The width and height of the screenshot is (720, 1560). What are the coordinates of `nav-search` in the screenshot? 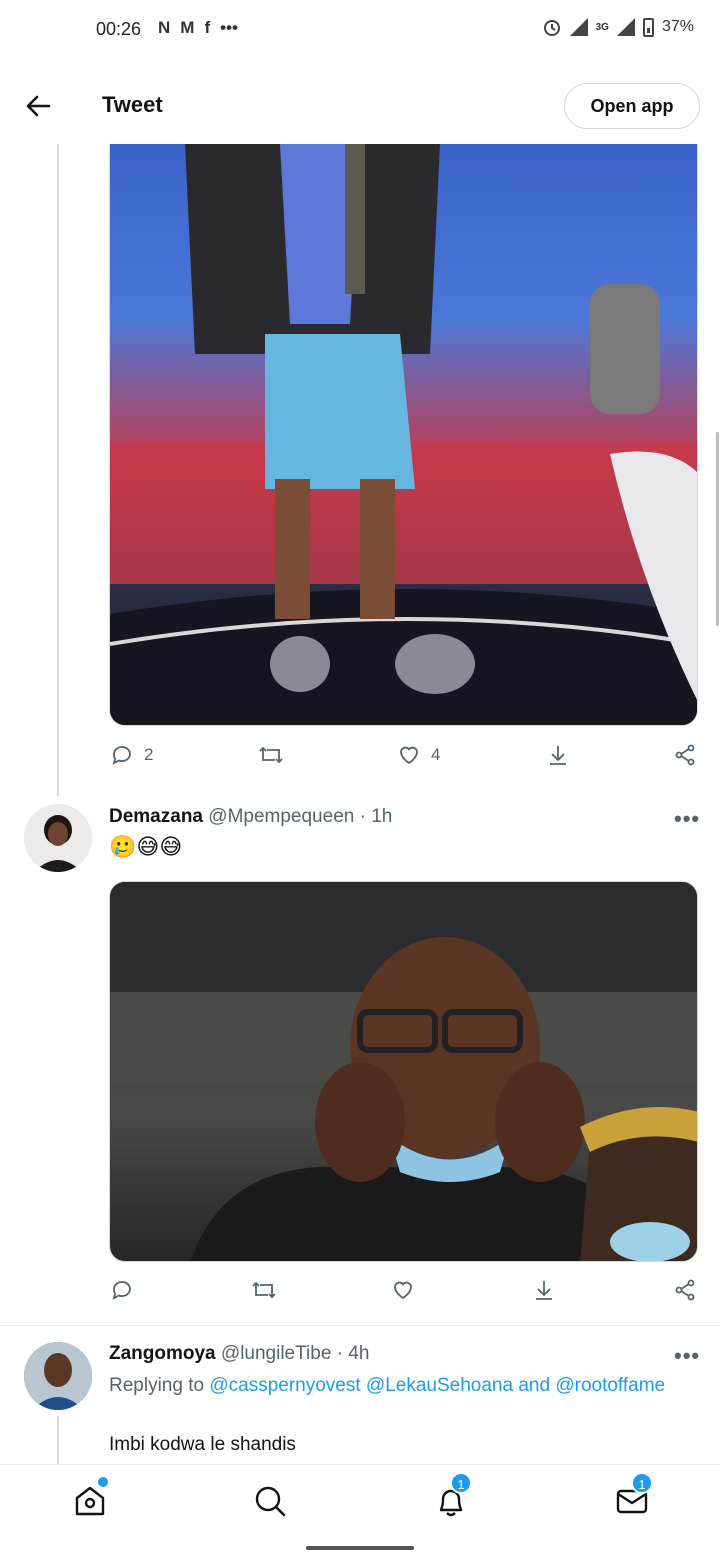 It's located at (270, 1501).